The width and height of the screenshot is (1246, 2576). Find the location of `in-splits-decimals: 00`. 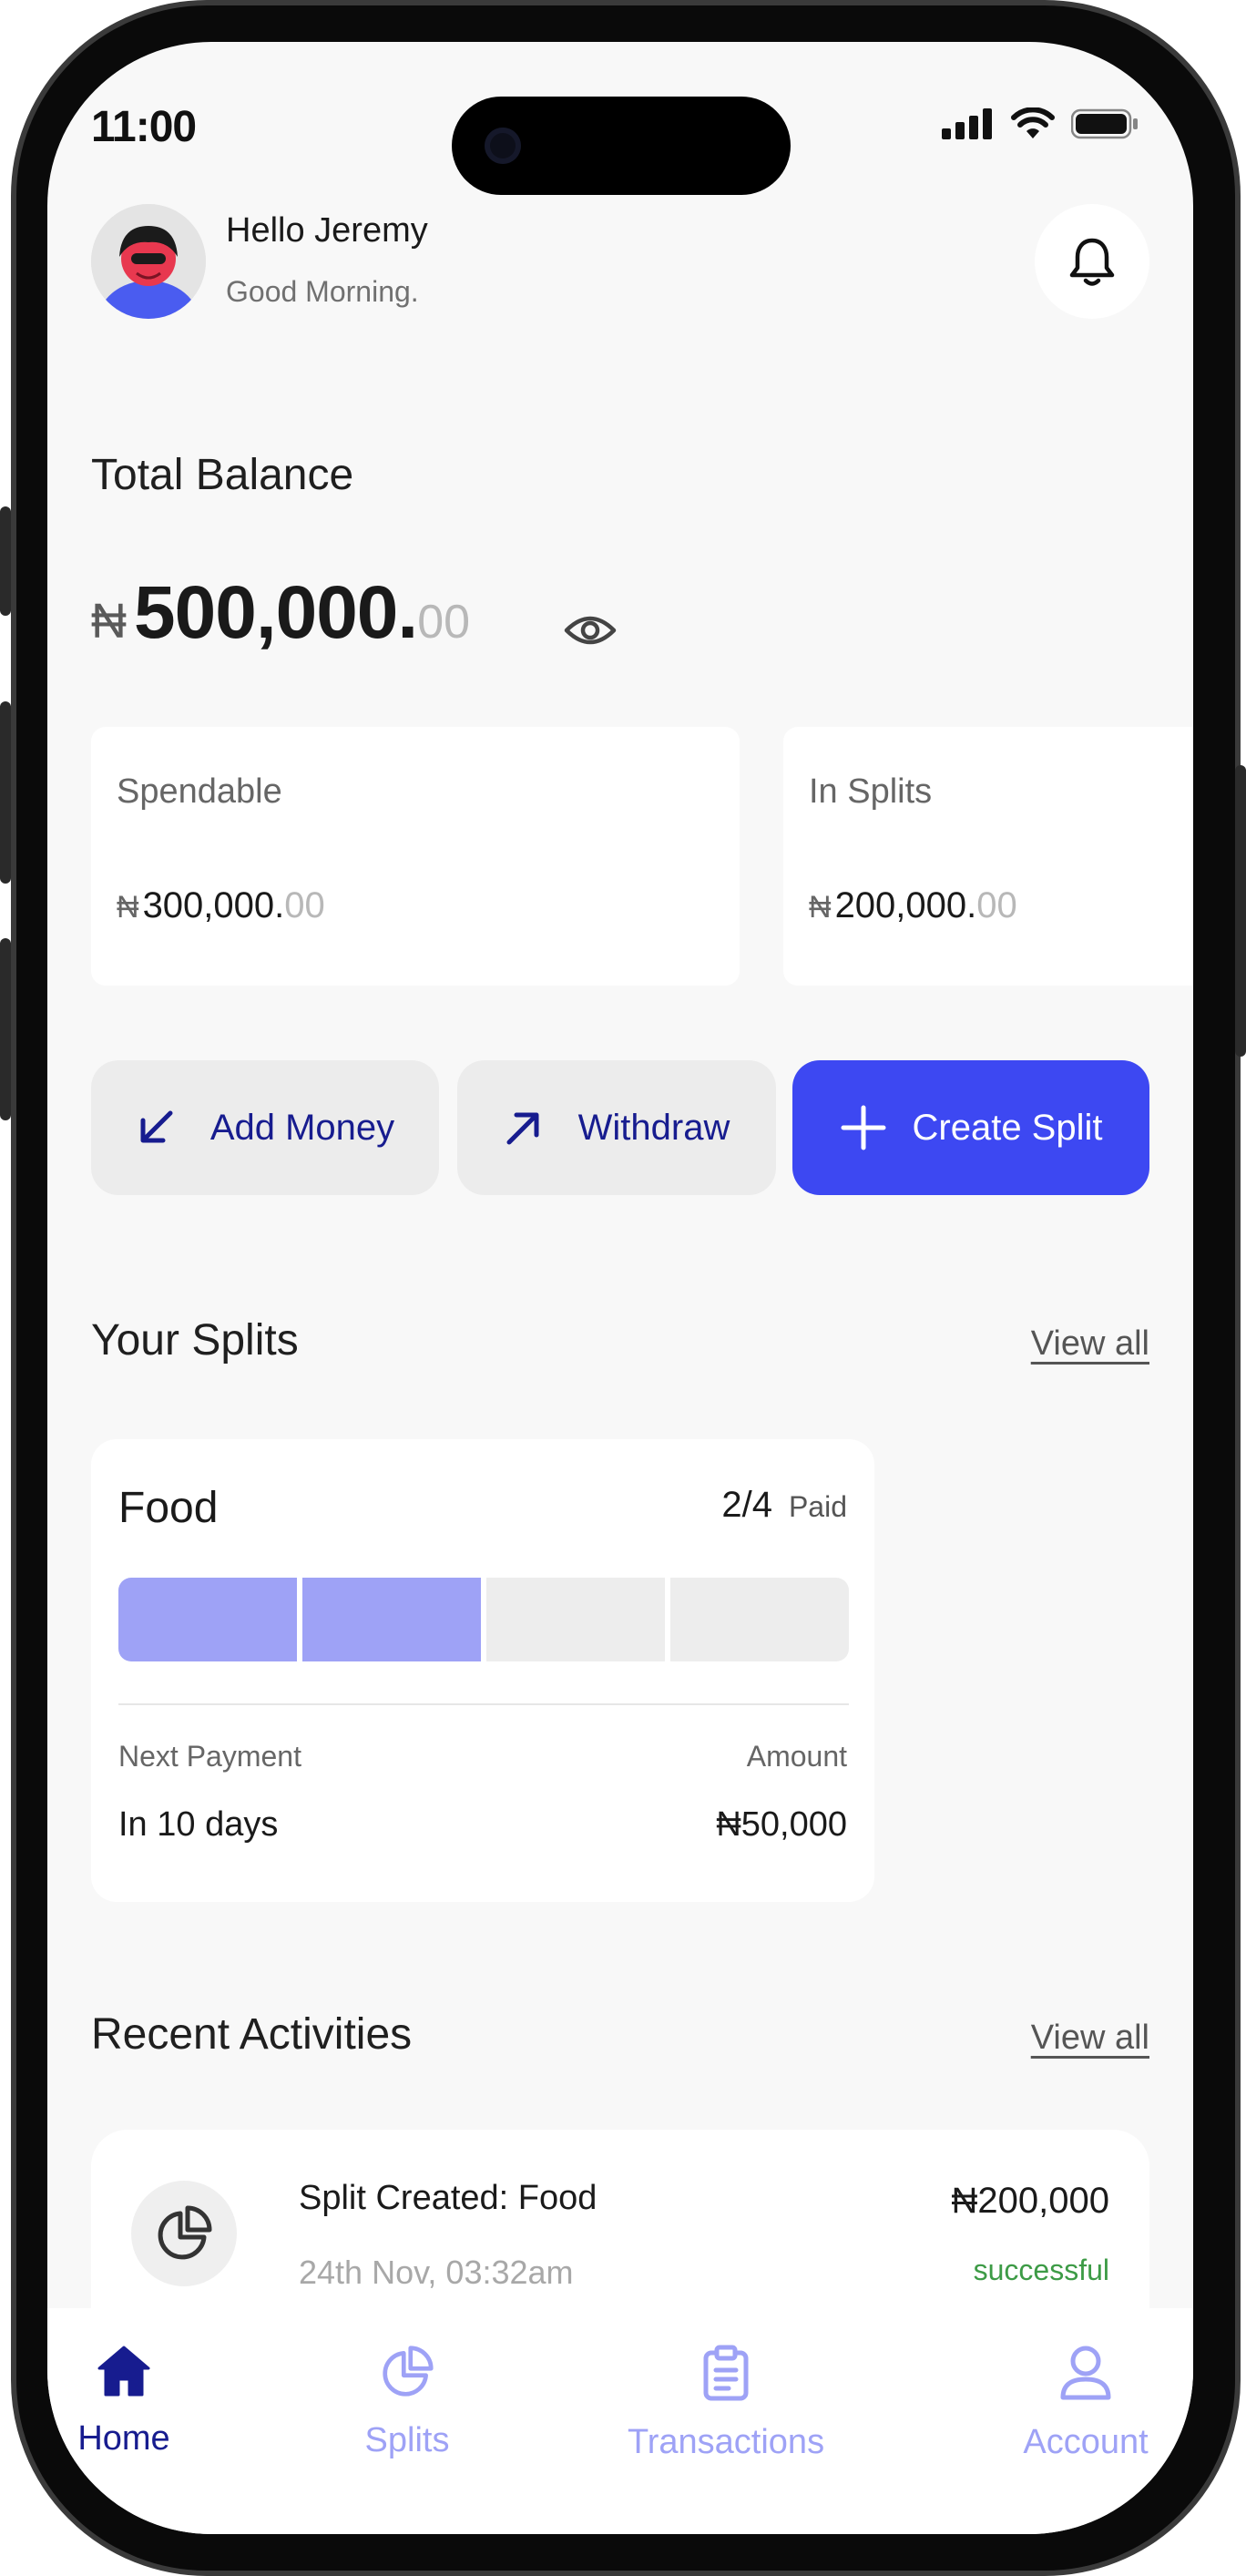

in-splits-decimals: 00 is located at coordinates (996, 905).